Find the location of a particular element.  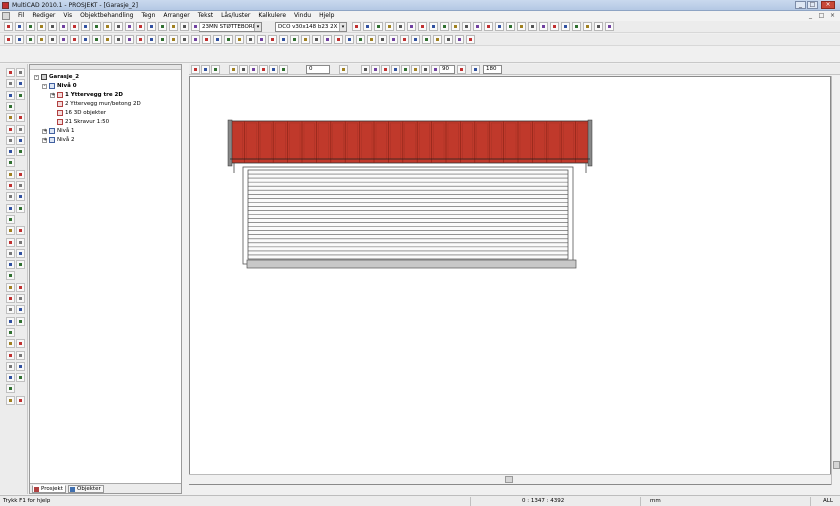

minimize-button: _ is located at coordinates (800, 5).